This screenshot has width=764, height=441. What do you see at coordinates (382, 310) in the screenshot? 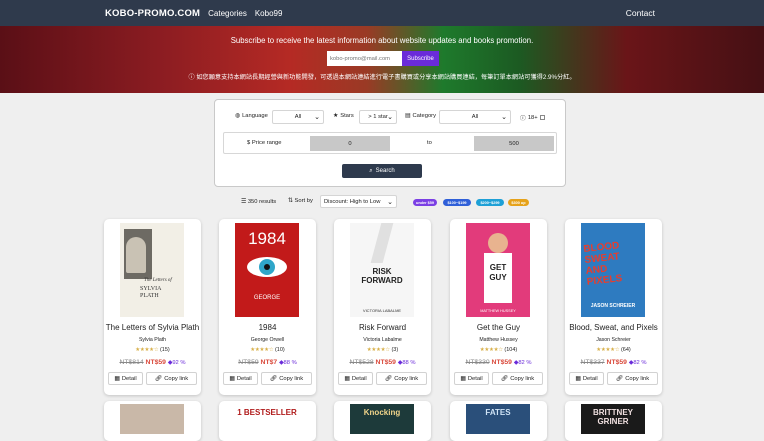
I see `cover-text: VICTORIA LABALME` at bounding box center [382, 310].